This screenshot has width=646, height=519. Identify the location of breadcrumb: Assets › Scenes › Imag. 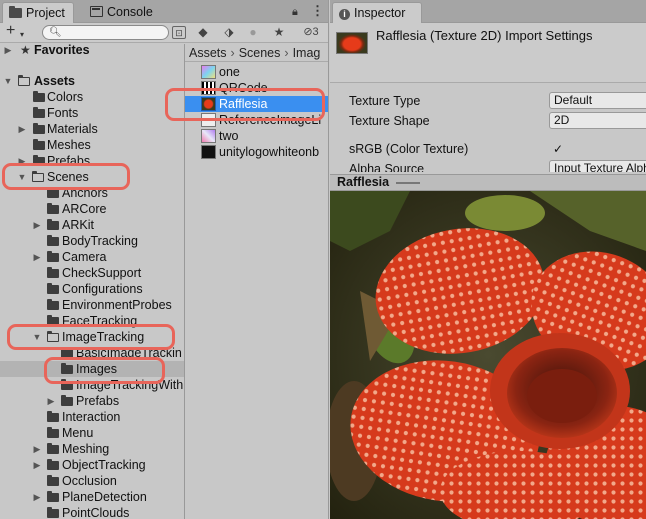
(256, 53).